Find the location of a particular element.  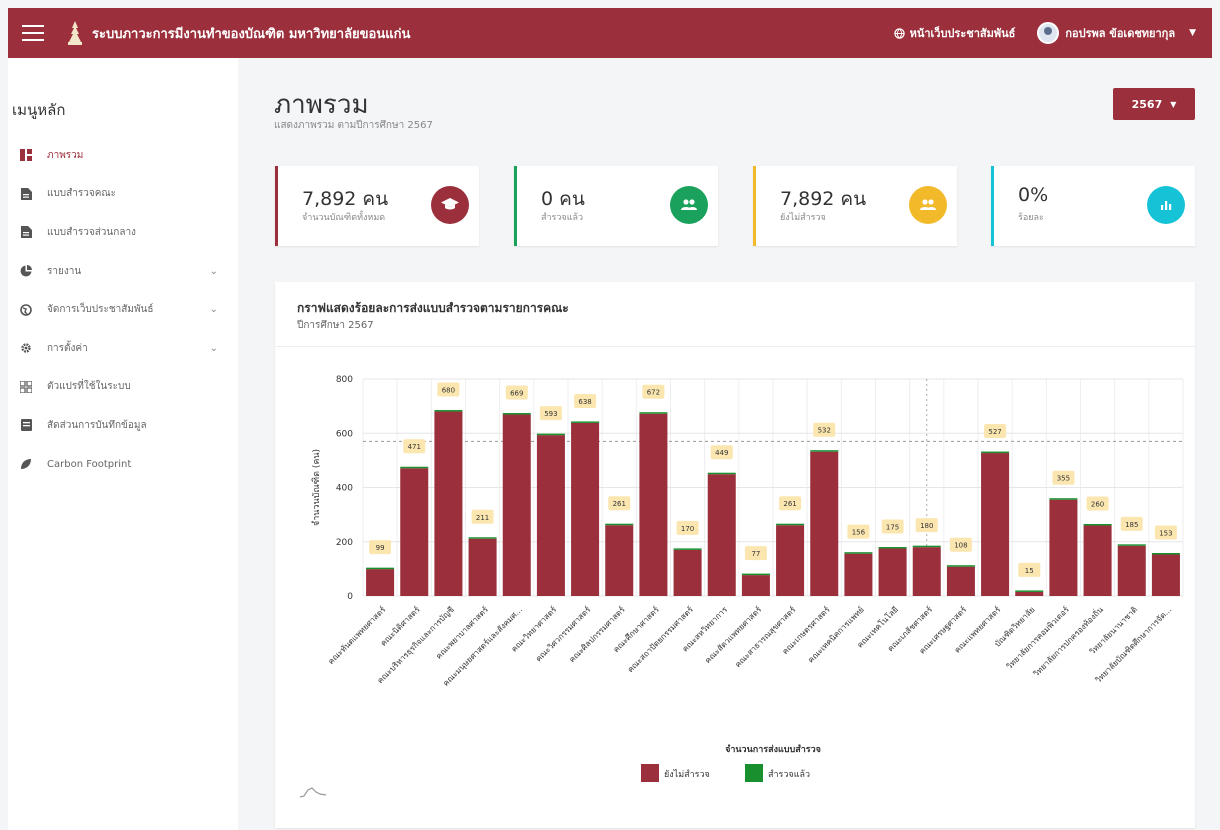

stat-card-total-graduates: 7,892 คน จำนวนบัณฑิตทั้งหมด is located at coordinates (377, 206).